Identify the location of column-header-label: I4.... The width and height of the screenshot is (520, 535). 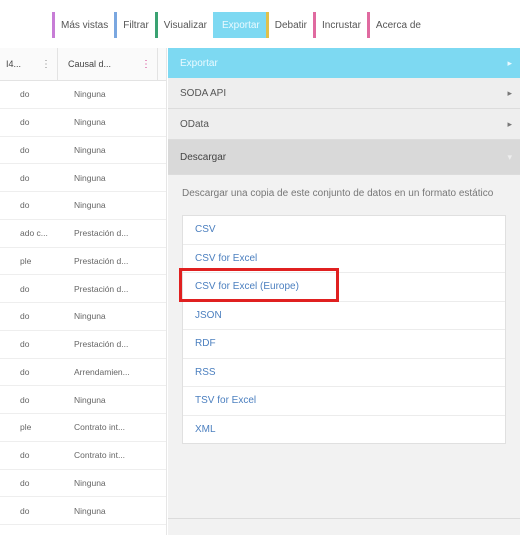
(14, 64).